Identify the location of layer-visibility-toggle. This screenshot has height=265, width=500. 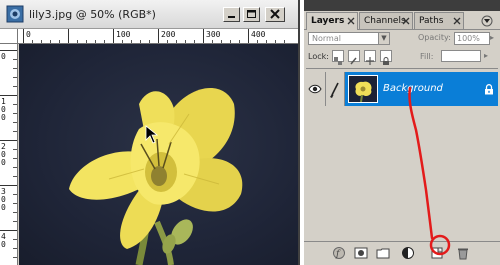
(316, 89).